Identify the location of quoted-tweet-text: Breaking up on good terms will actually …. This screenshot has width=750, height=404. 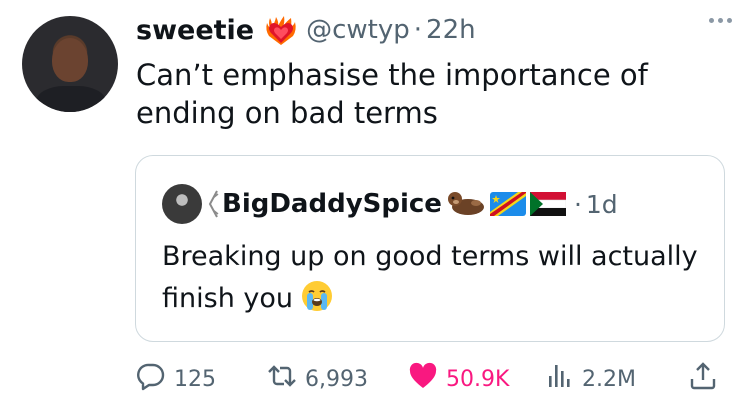
(432, 278).